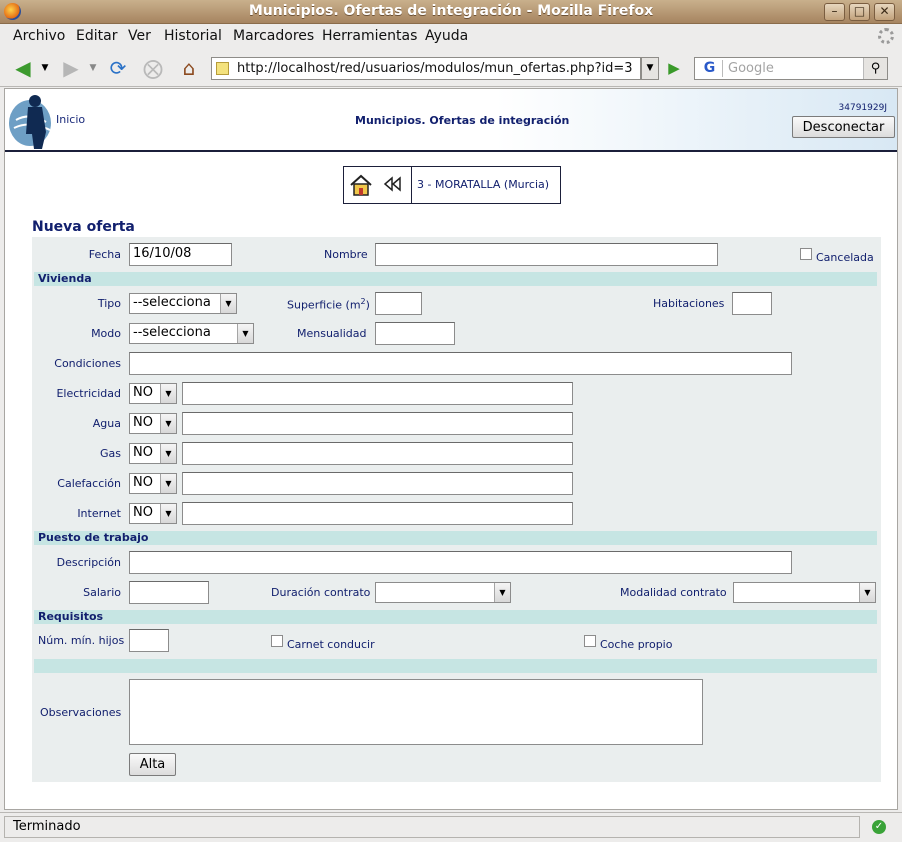  What do you see at coordinates (875, 68) in the screenshot?
I see `search-icon: ⚲` at bounding box center [875, 68].